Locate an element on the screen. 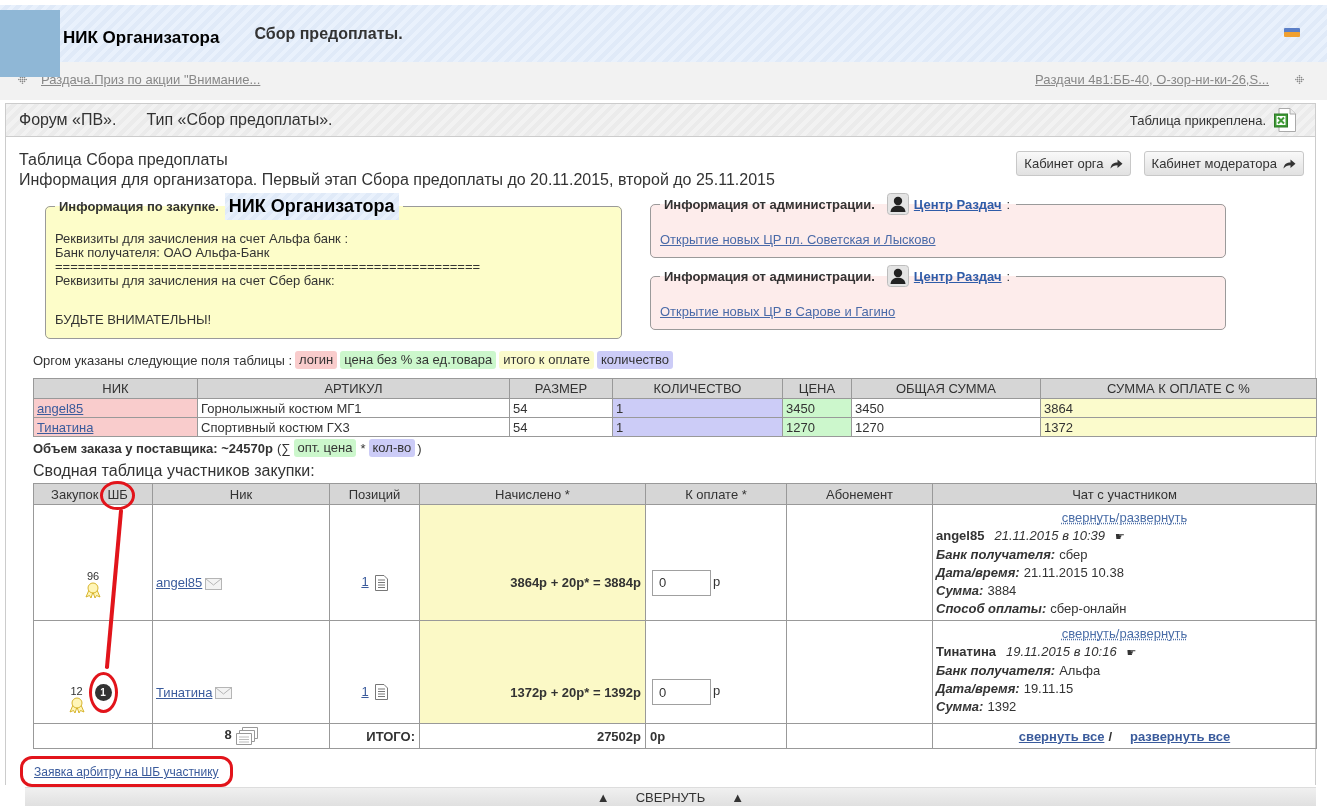 The image size is (1327, 806). column-label: Закупок is located at coordinates (75, 494).